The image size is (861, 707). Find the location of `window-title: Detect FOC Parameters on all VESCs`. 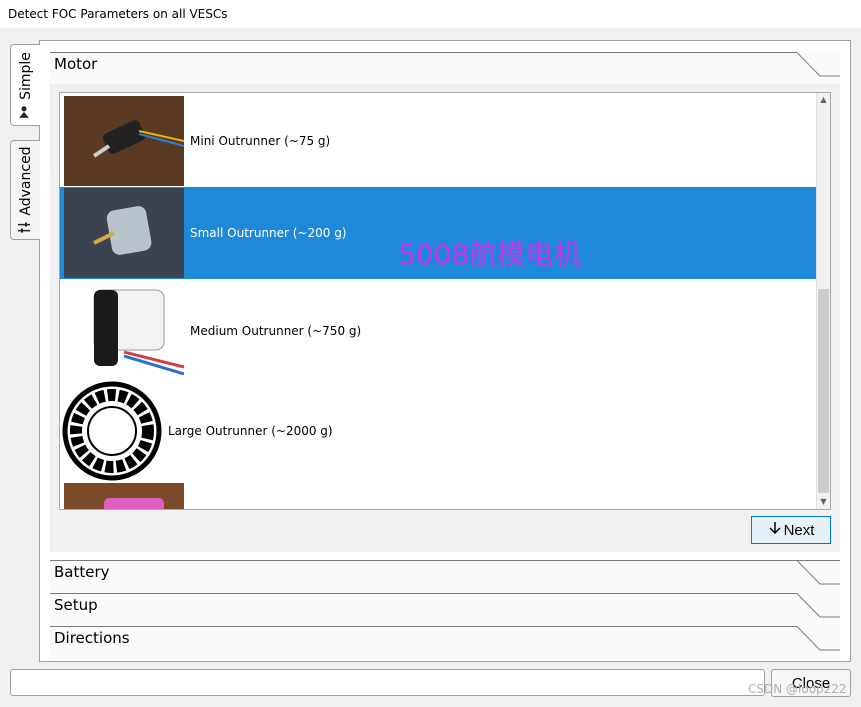

window-title: Detect FOC Parameters on all VESCs is located at coordinates (430, 14).